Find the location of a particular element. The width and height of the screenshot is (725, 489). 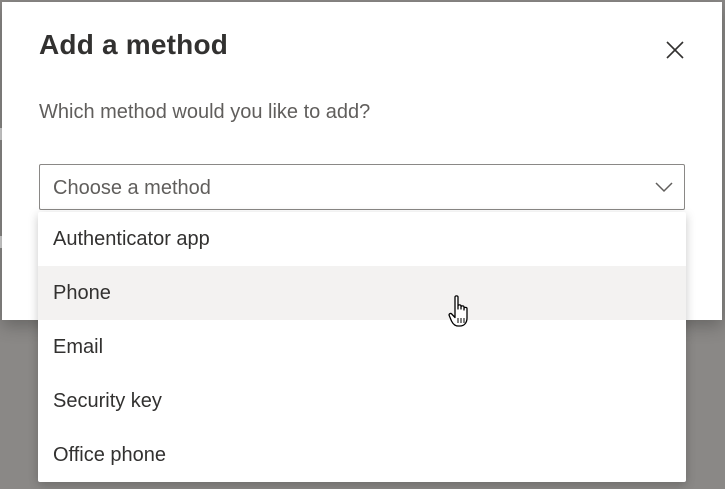

method-prompt: Which method would you like to add? is located at coordinates (205, 112).